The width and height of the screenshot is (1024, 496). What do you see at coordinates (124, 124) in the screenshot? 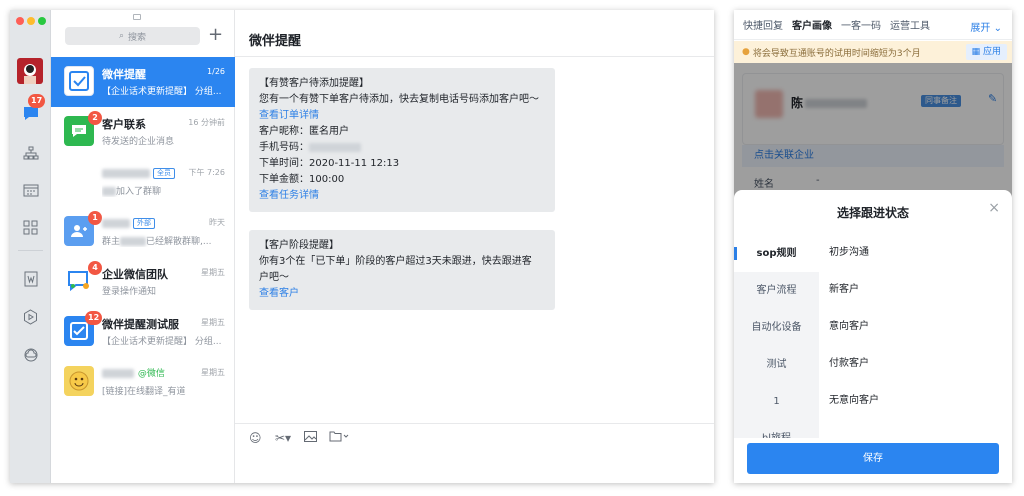
I see `conversation-name: 客户联系` at bounding box center [124, 124].